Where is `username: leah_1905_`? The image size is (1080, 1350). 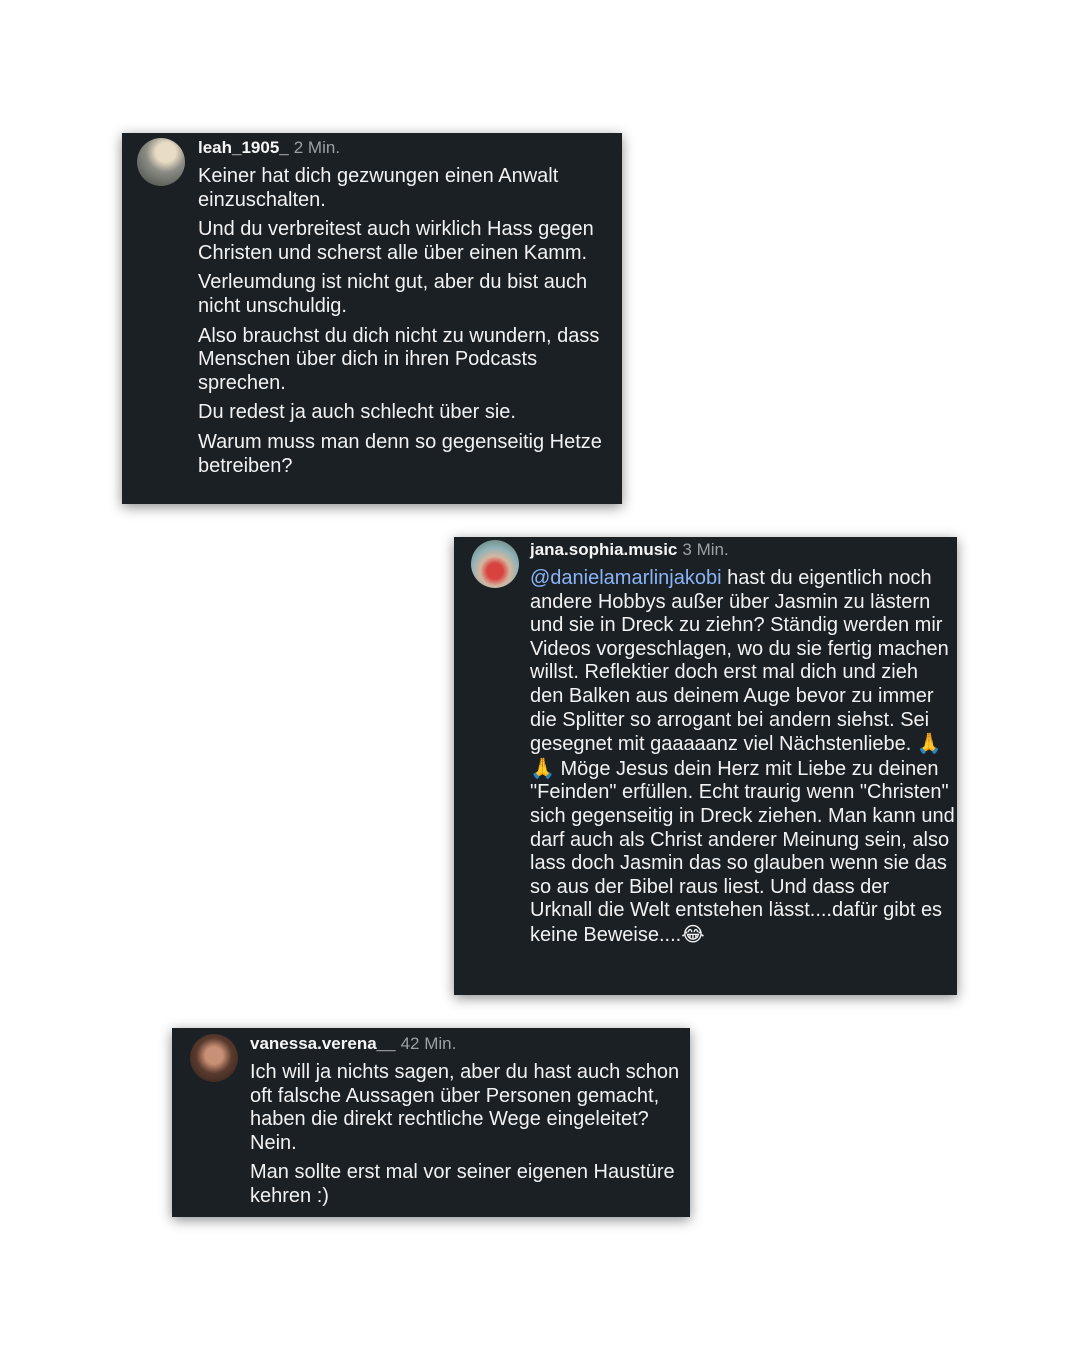
username: leah_1905_ is located at coordinates (243, 147).